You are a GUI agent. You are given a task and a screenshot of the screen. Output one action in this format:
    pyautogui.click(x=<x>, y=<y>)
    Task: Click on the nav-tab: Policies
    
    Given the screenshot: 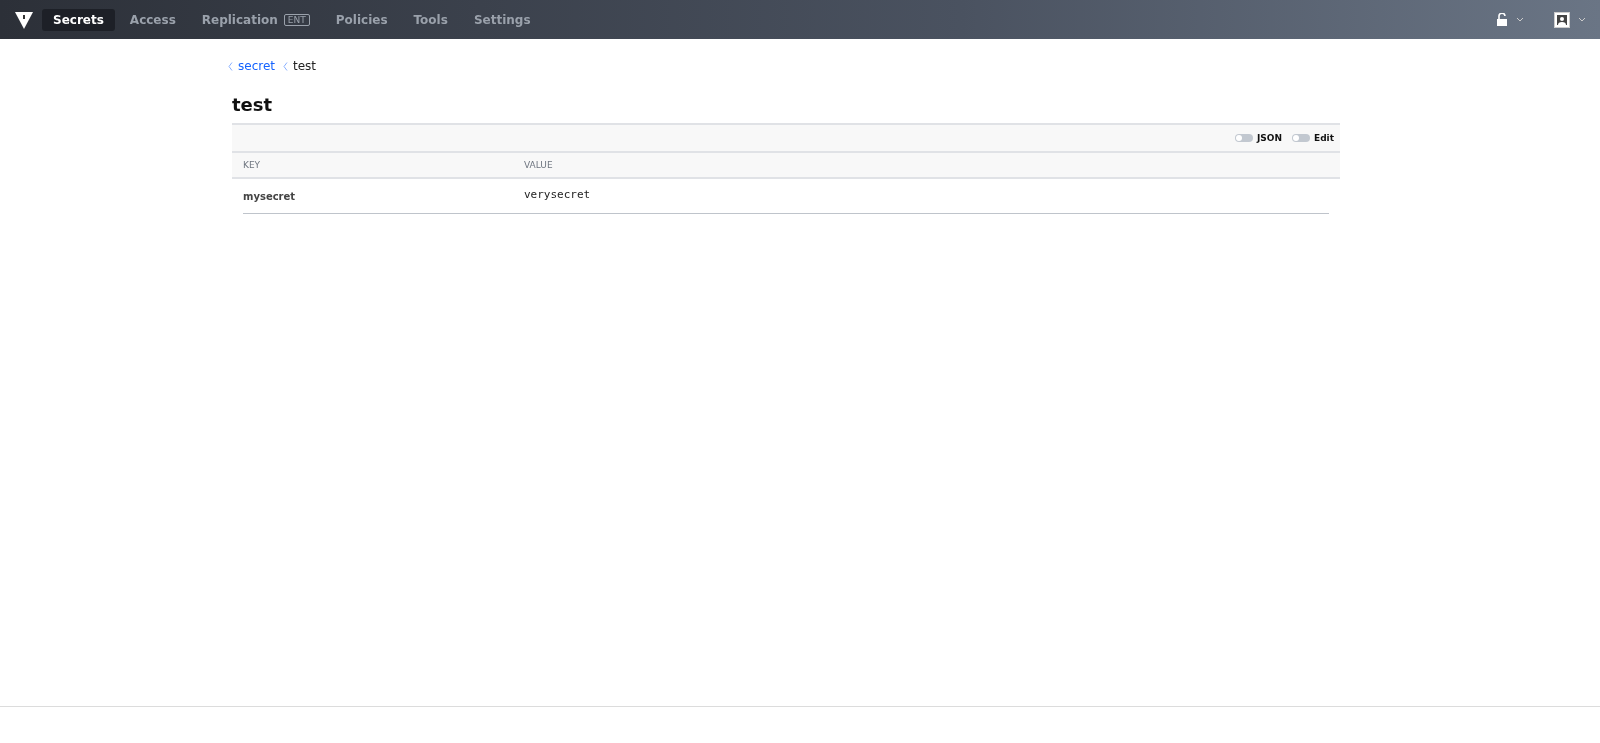 What is the action you would take?
    pyautogui.click(x=361, y=19)
    